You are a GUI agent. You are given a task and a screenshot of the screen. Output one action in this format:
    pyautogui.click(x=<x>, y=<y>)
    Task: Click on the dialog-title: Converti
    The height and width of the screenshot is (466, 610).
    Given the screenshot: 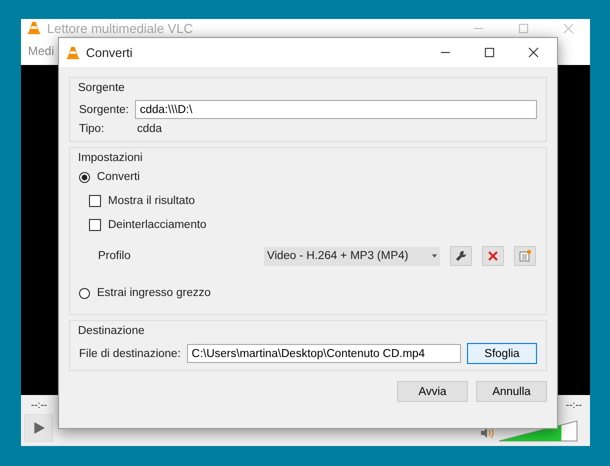 What is the action you would take?
    pyautogui.click(x=110, y=53)
    